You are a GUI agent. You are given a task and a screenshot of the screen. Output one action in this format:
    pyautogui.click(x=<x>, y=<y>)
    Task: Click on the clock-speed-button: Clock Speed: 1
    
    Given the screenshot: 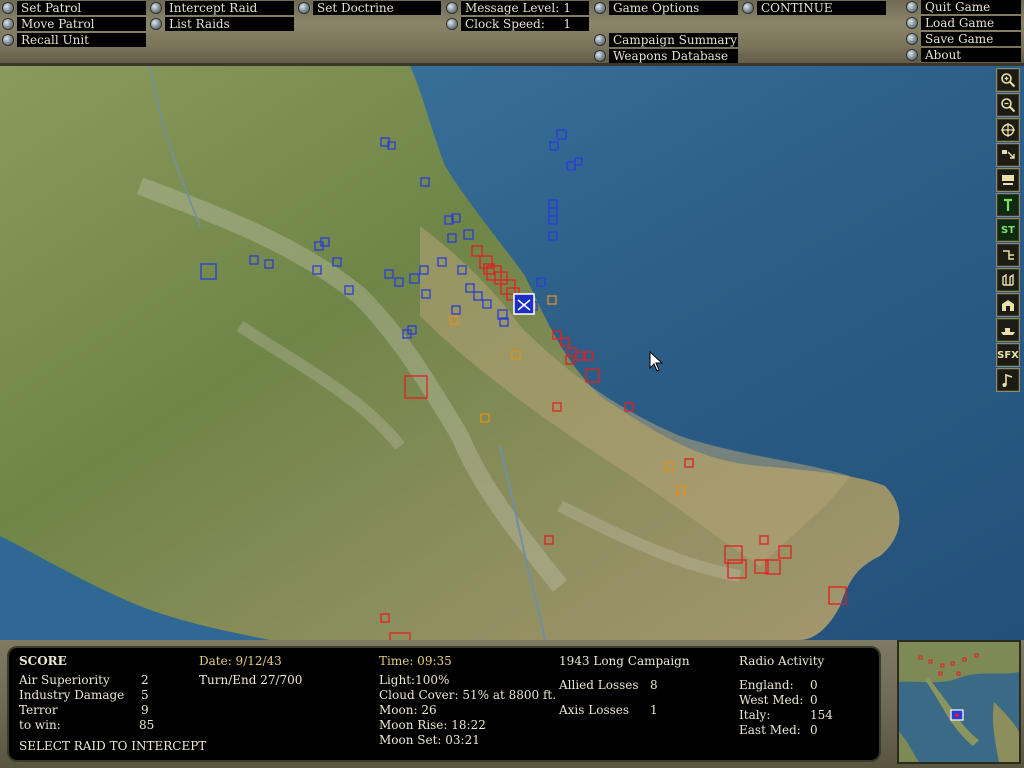 What is the action you would take?
    pyautogui.click(x=518, y=24)
    